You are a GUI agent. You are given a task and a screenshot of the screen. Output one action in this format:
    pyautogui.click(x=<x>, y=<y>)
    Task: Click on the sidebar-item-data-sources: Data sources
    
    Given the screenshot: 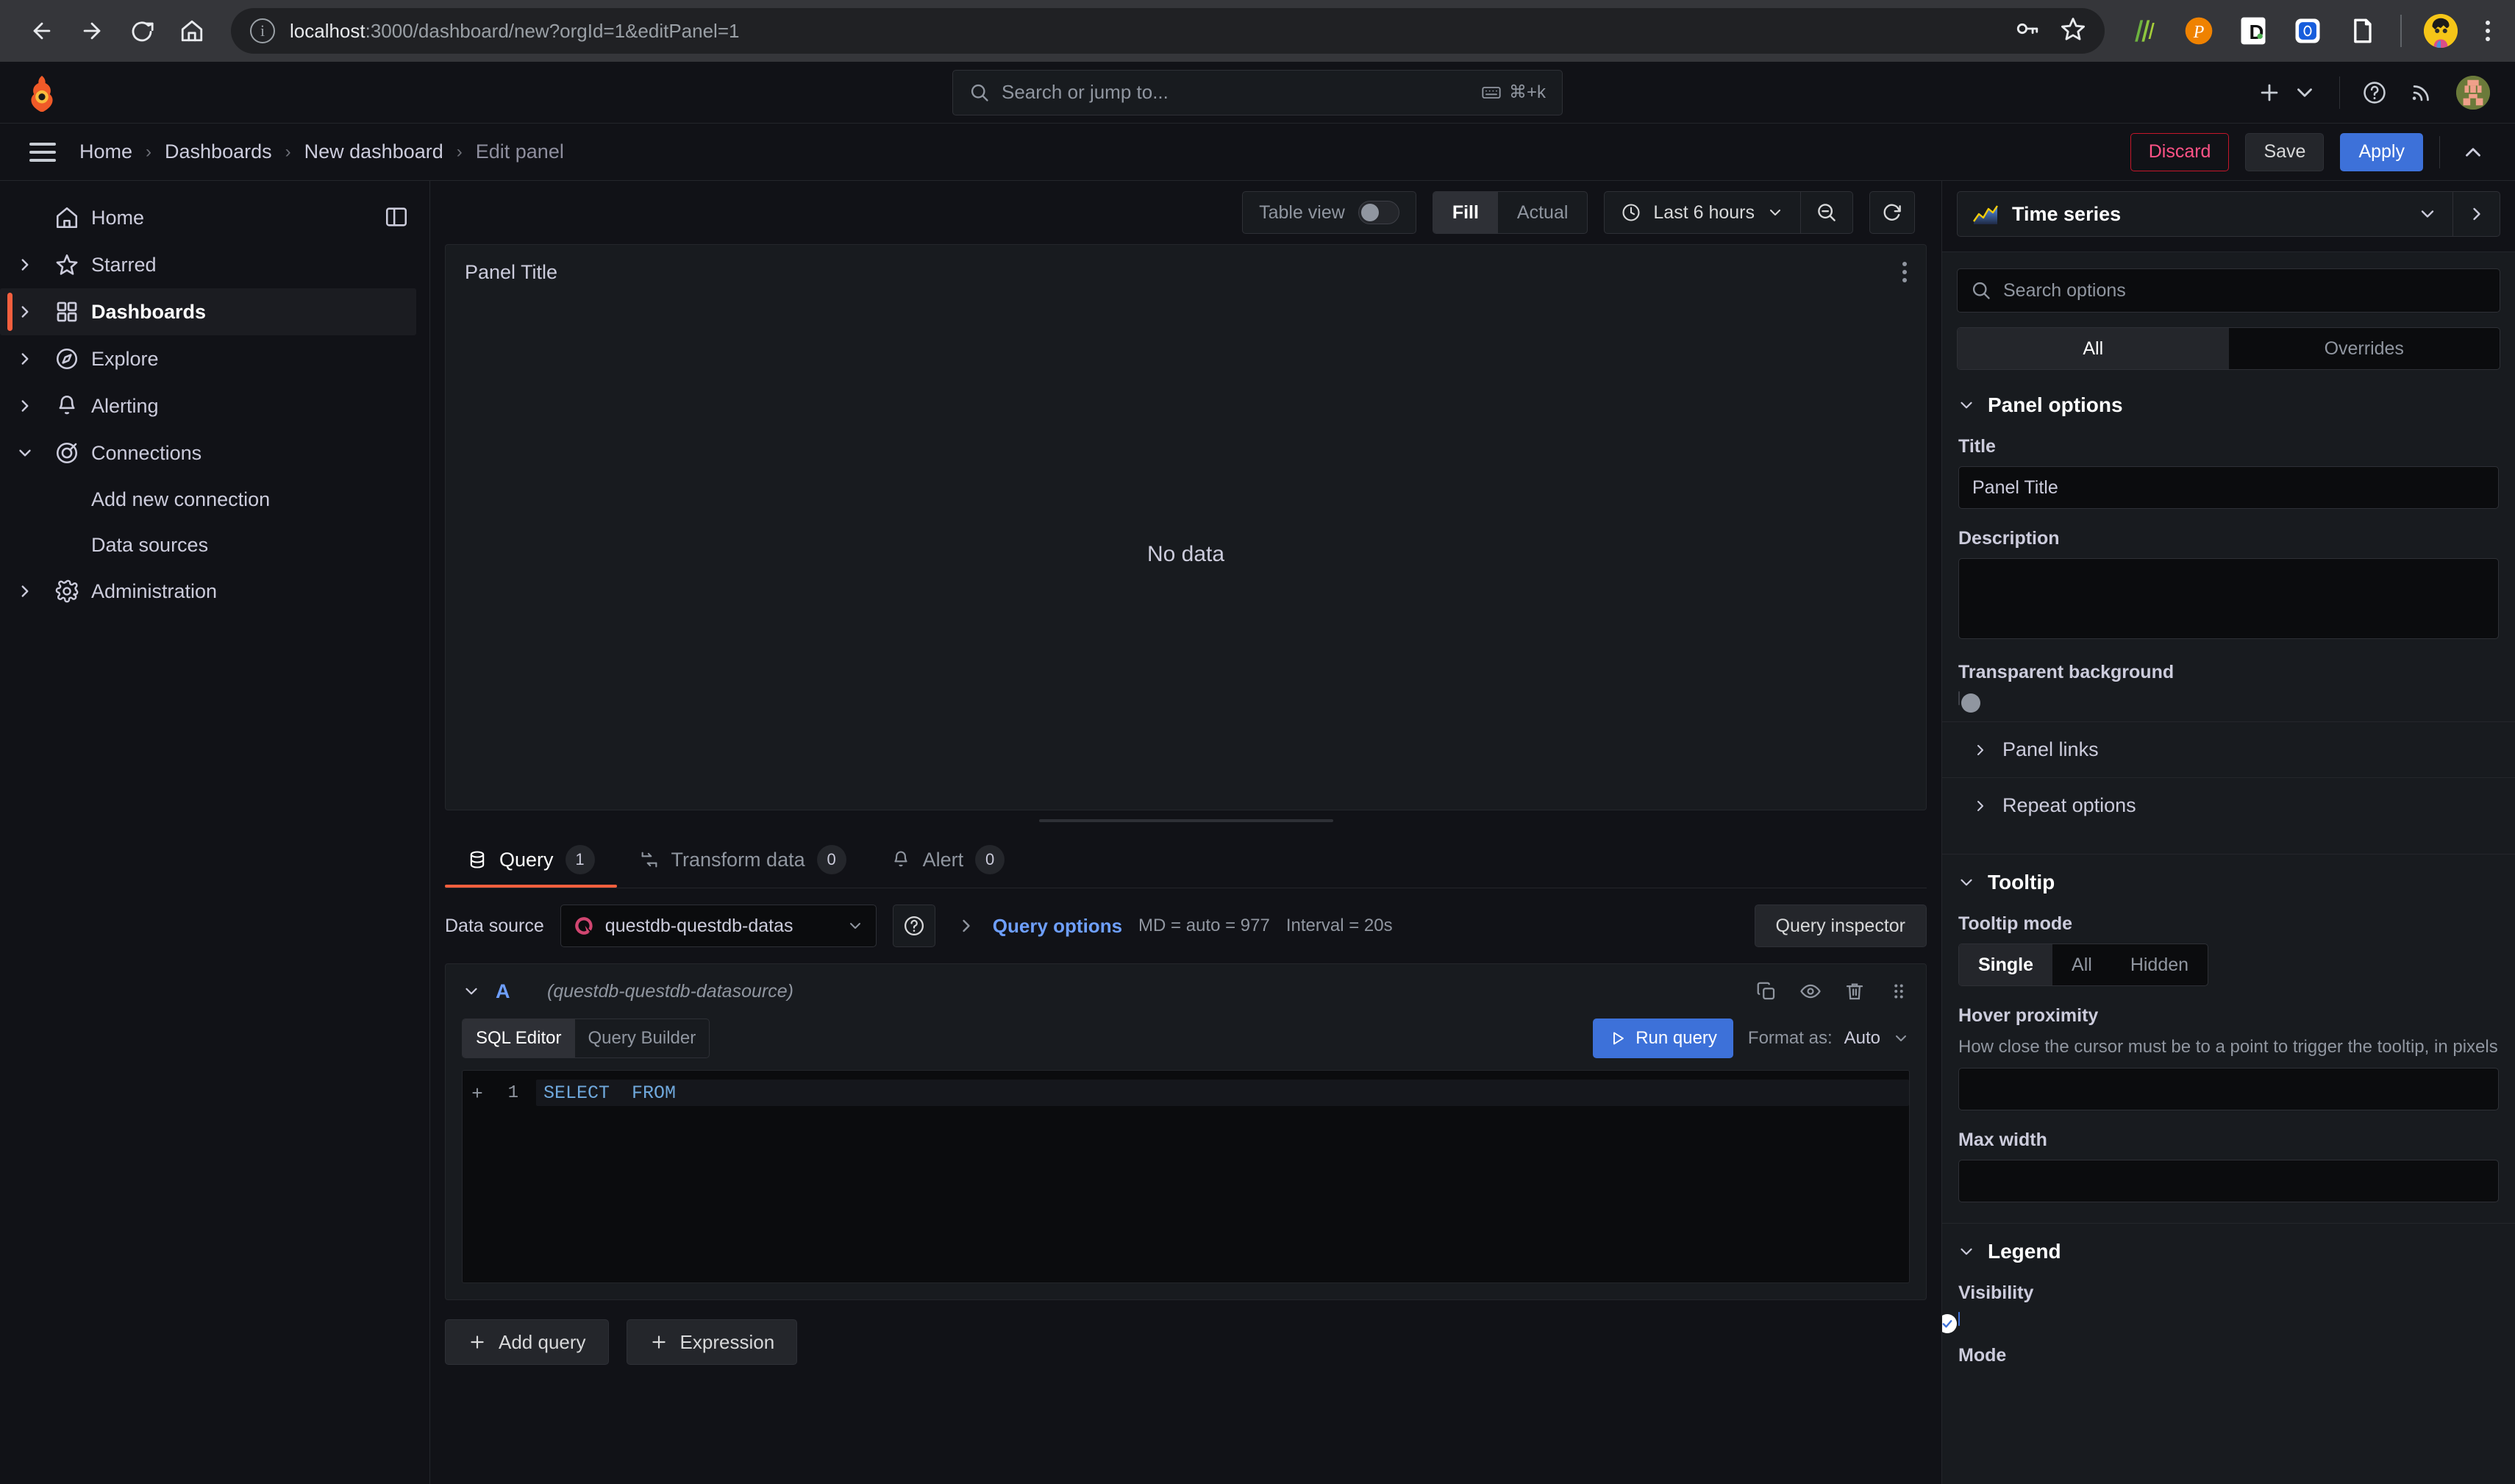 What is the action you would take?
    pyautogui.click(x=214, y=545)
    